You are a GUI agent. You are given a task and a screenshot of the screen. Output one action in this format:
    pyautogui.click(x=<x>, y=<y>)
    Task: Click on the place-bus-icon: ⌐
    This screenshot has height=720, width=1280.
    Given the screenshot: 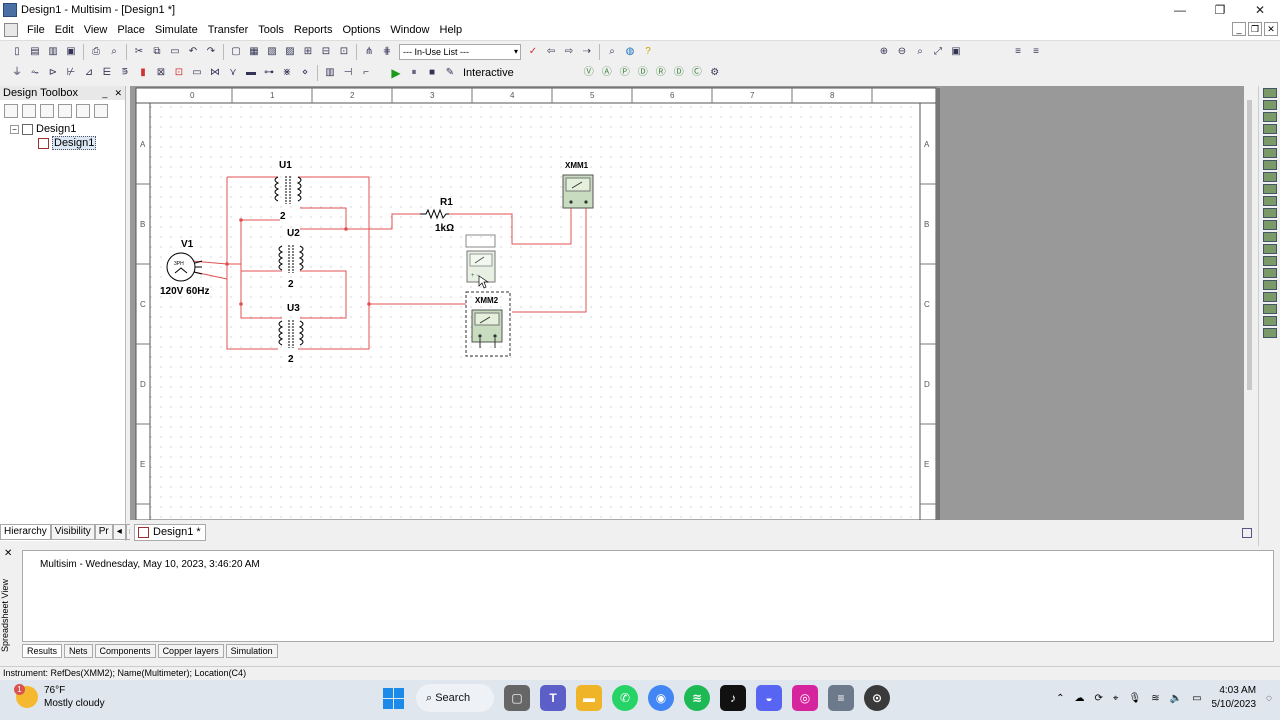 What is the action you would take?
    pyautogui.click(x=366, y=73)
    